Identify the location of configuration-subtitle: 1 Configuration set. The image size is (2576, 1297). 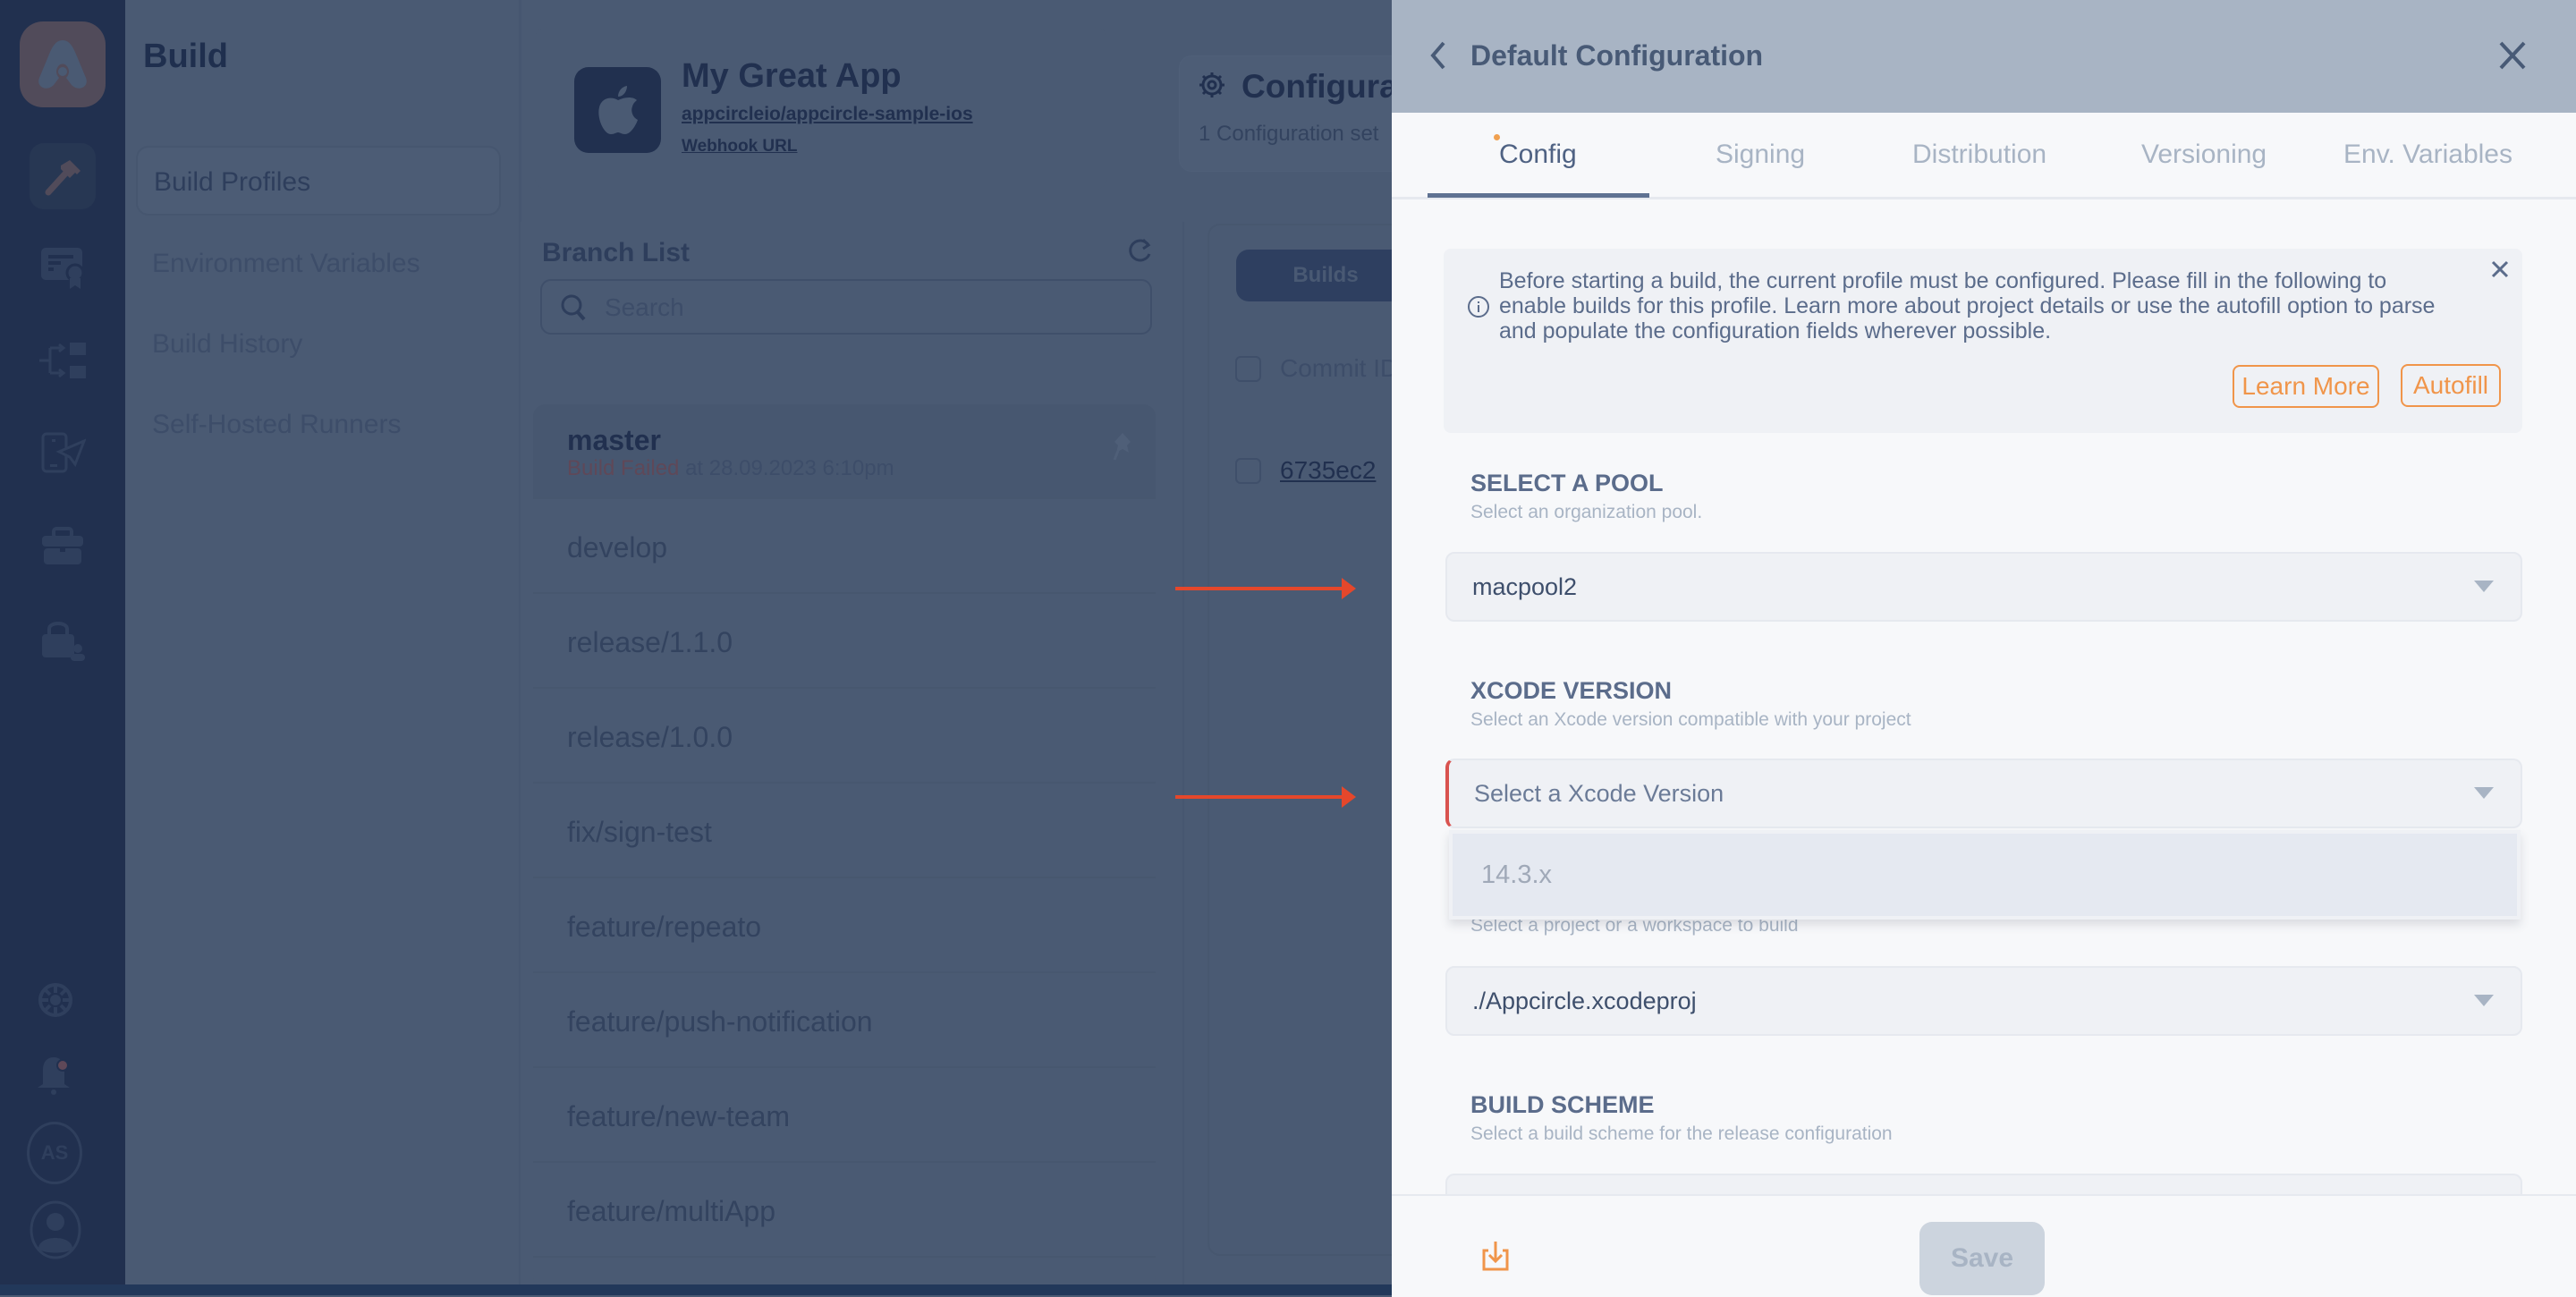
(1289, 134).